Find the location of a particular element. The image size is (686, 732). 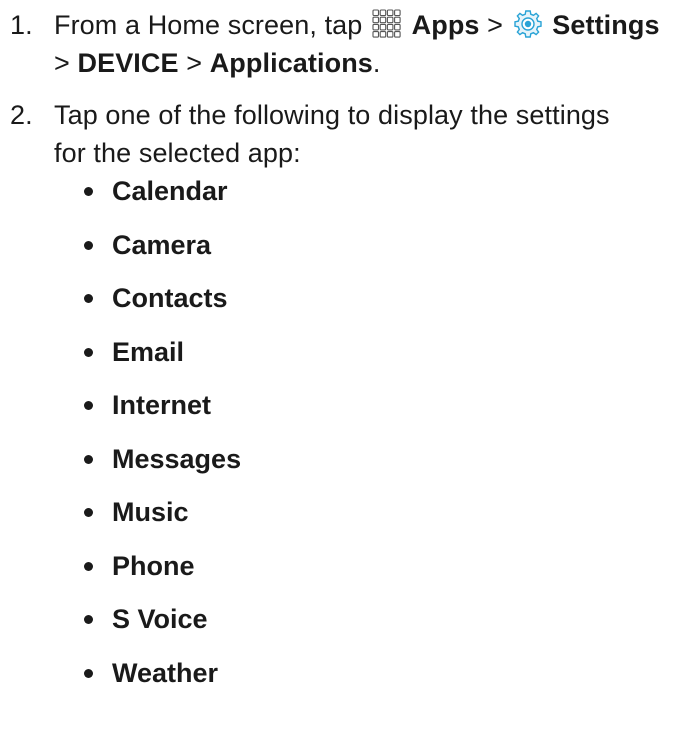

step-1-text: From a Home screen, tap is located at coordinates (208, 25).